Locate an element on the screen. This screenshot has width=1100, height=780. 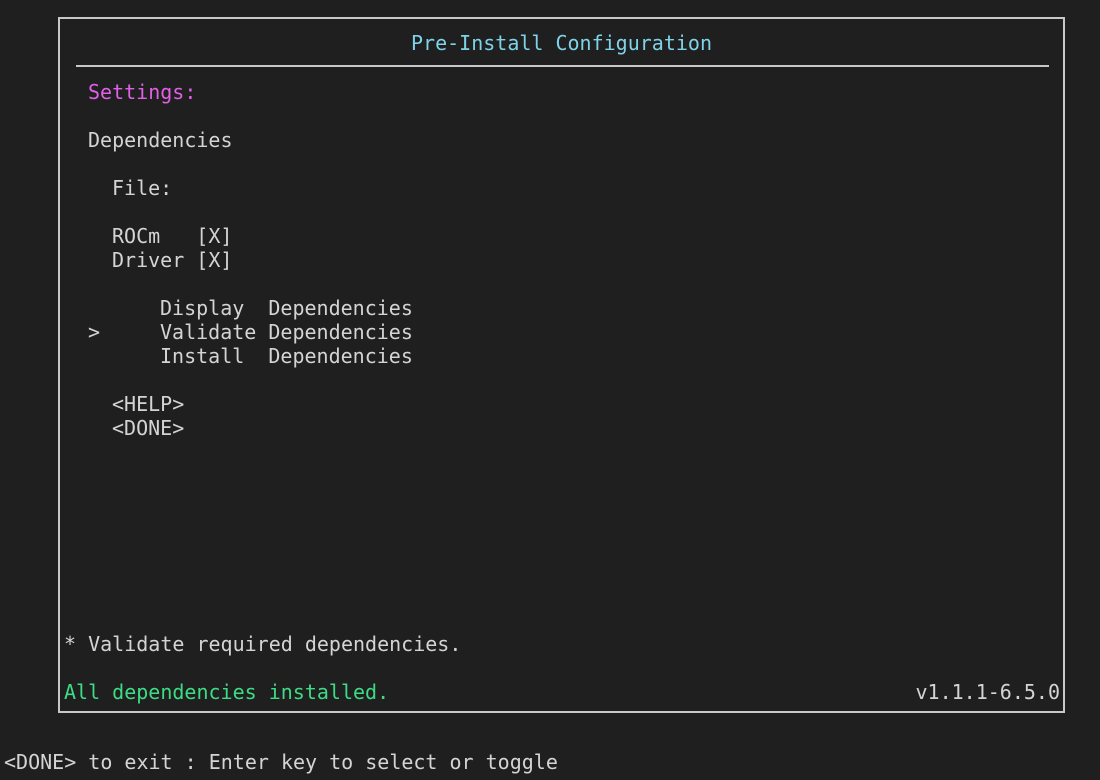
selection-cursor: > is located at coordinates (94, 332).